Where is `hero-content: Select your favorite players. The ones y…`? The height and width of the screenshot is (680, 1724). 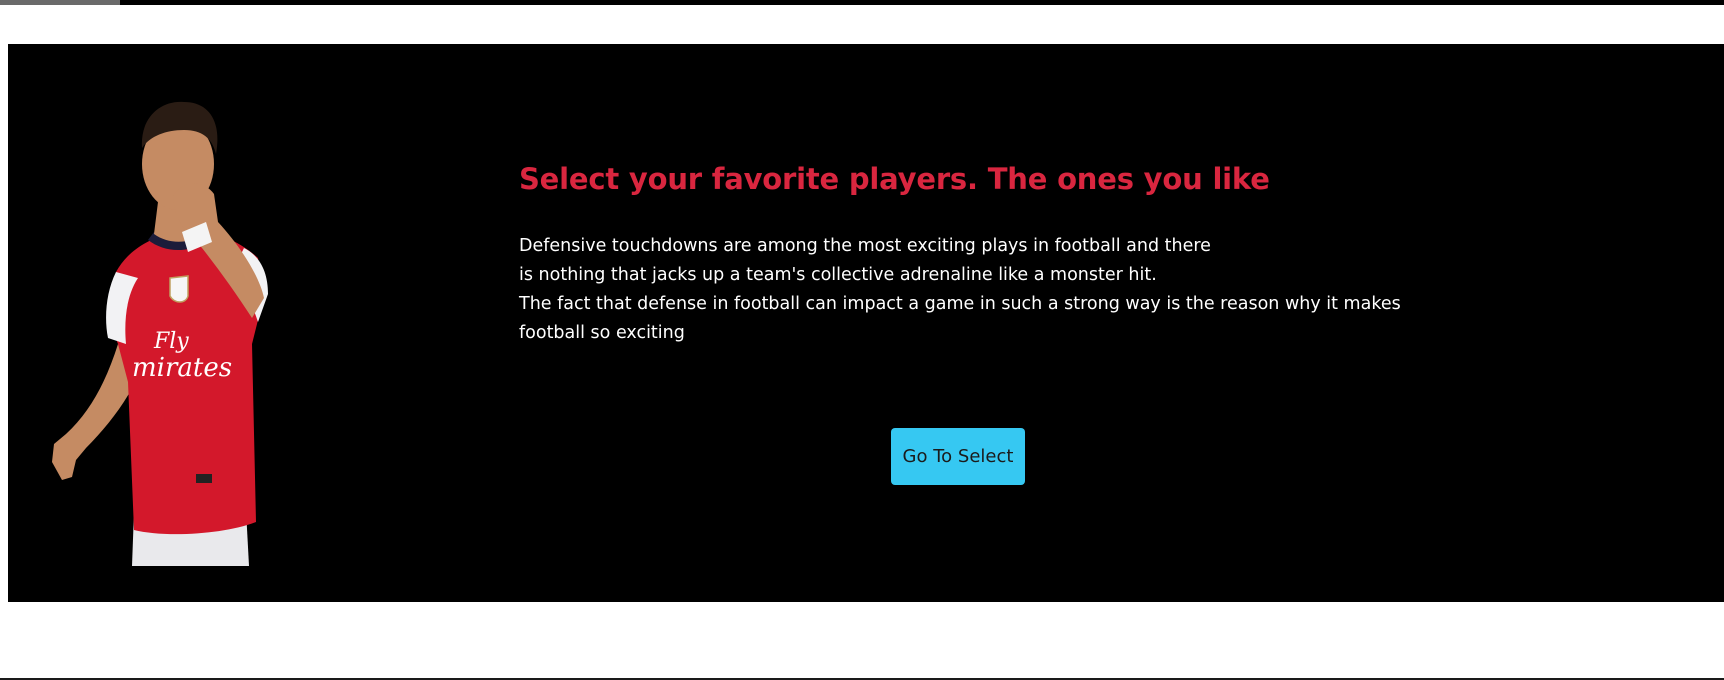
hero-content: Select your favorite players. The ones y… is located at coordinates (969, 255).